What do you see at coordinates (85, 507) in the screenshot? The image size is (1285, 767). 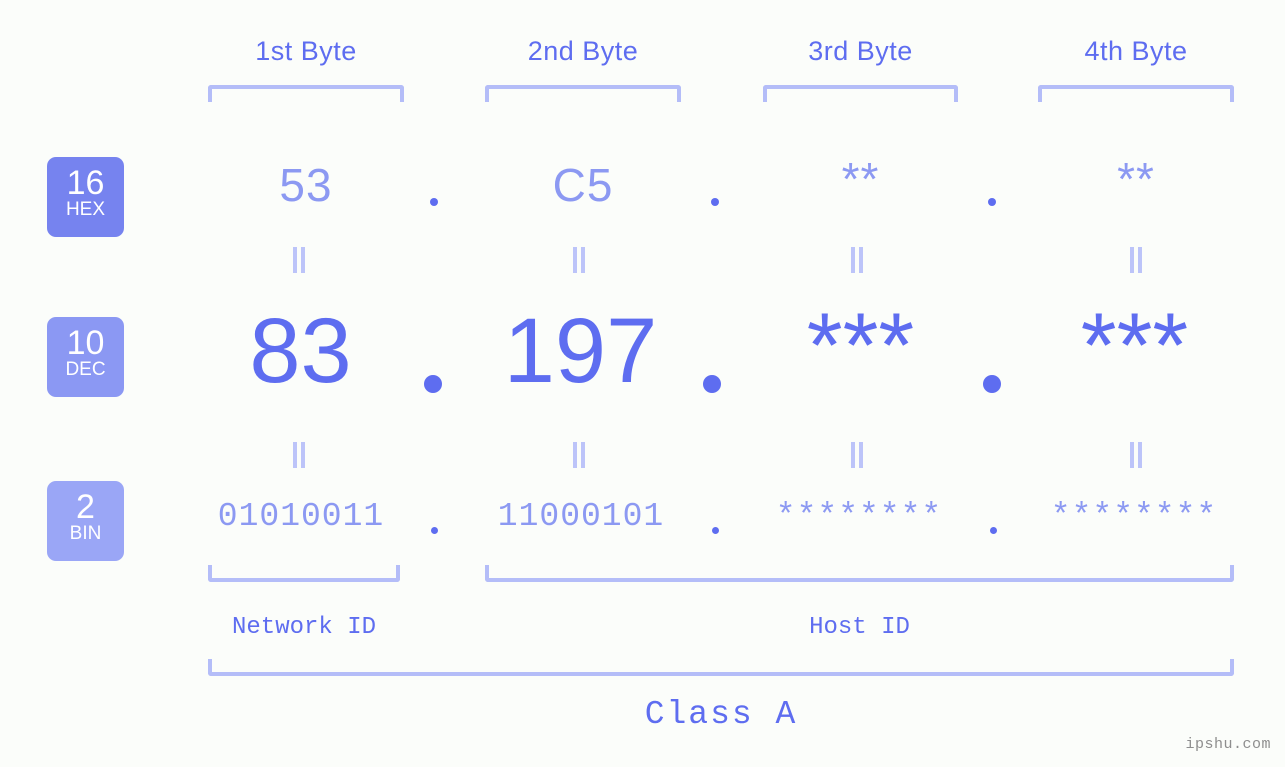 I see `radix-badge-bin-number: 2` at bounding box center [85, 507].